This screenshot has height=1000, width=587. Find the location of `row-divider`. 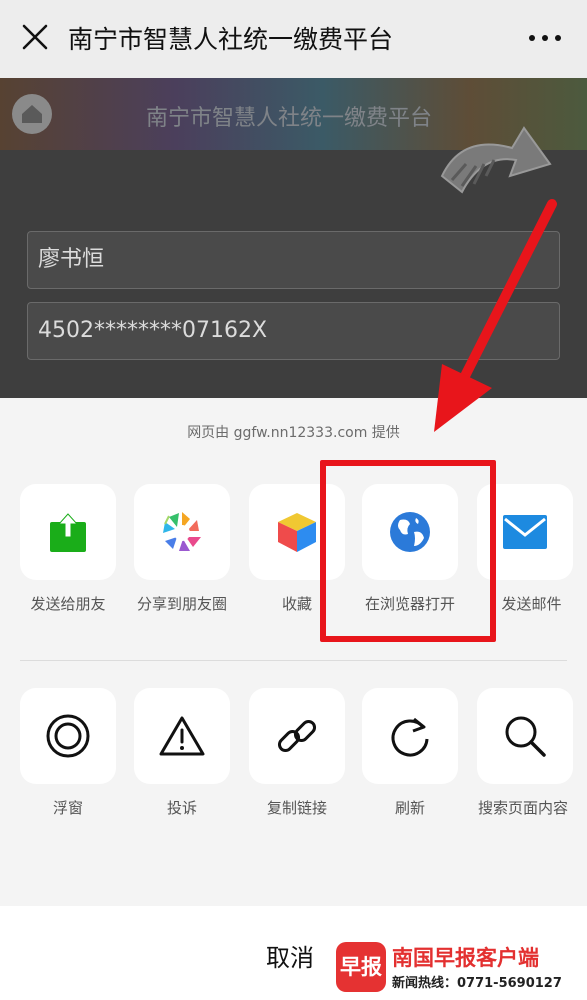

row-divider is located at coordinates (293, 660).